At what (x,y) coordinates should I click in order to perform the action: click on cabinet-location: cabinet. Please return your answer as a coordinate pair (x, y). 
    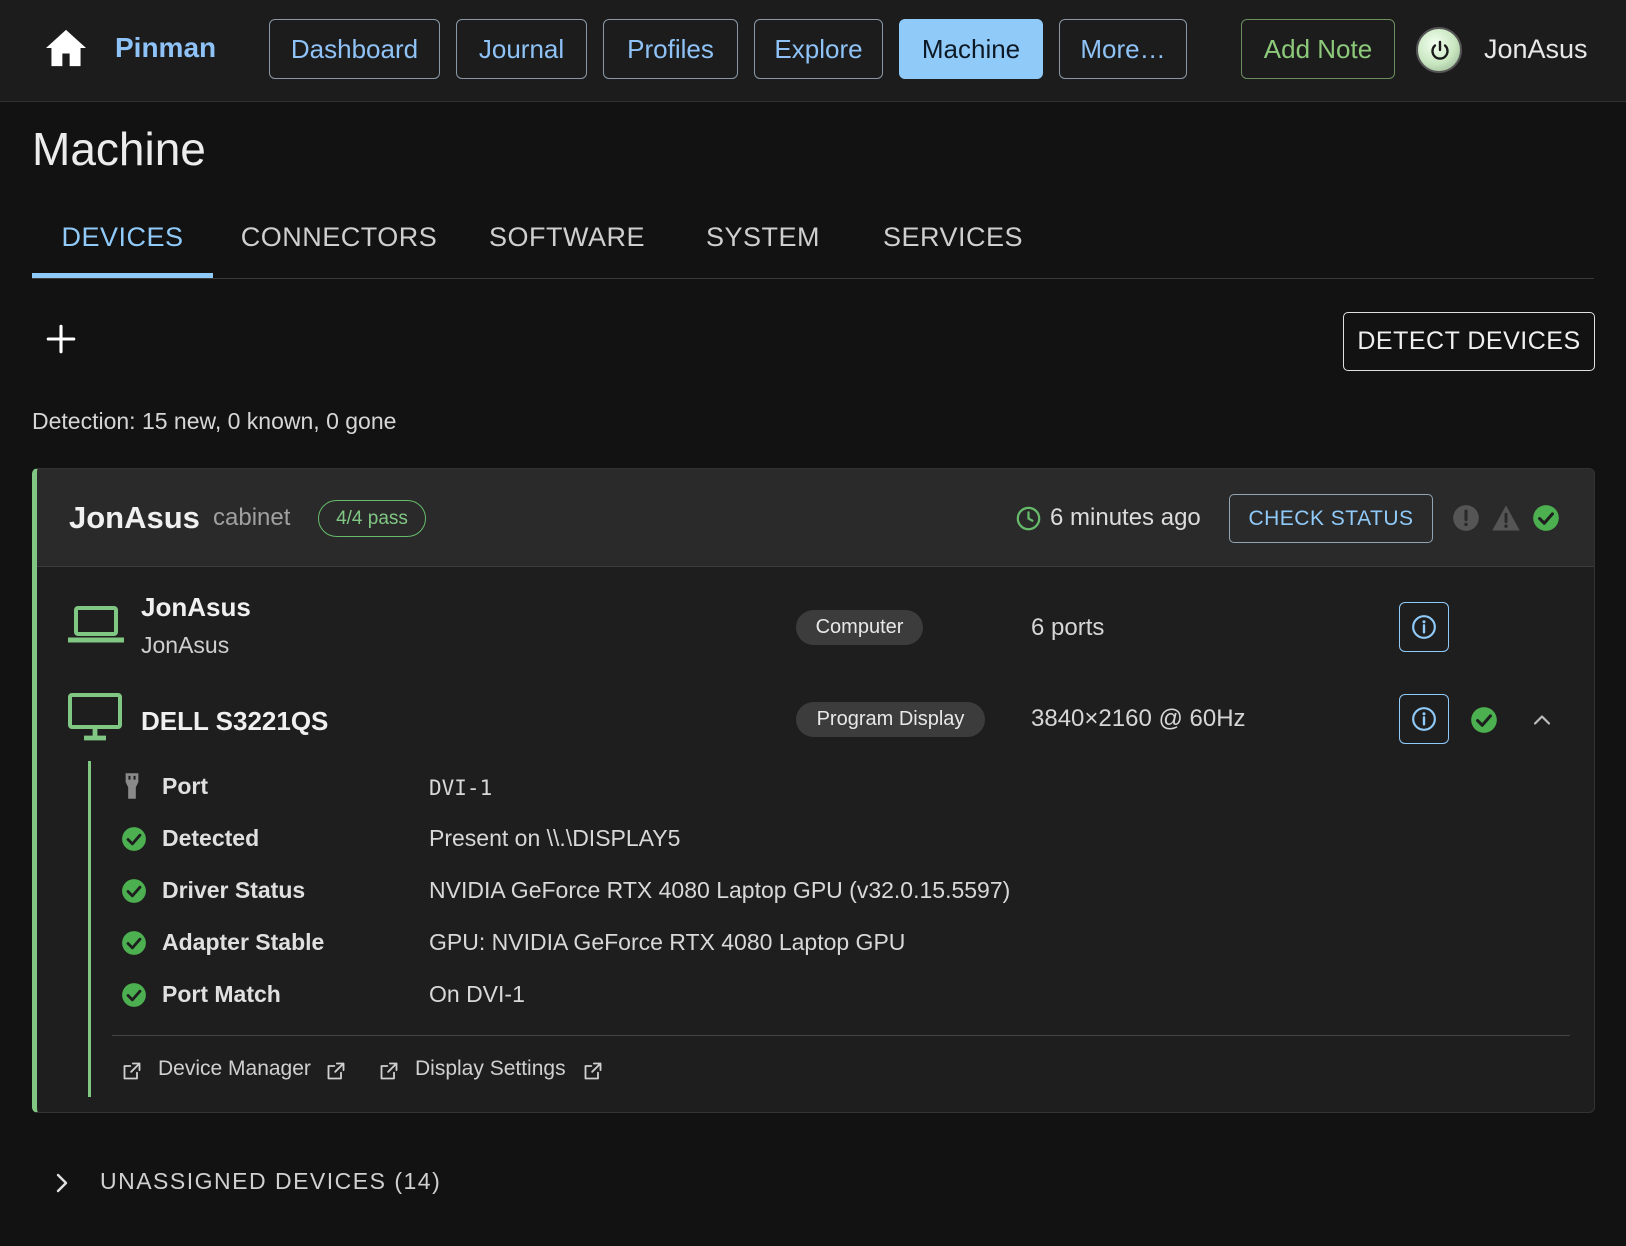
    Looking at the image, I should click on (252, 517).